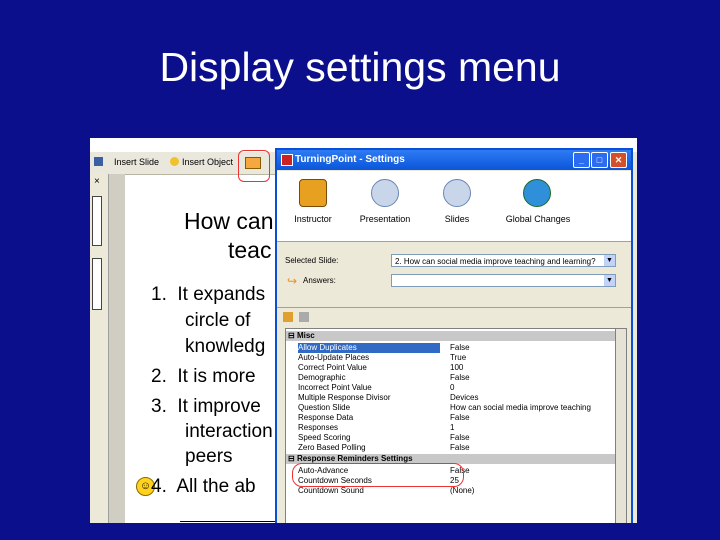  What do you see at coordinates (313, 219) in the screenshot?
I see `tab-label: Instructor` at bounding box center [313, 219].